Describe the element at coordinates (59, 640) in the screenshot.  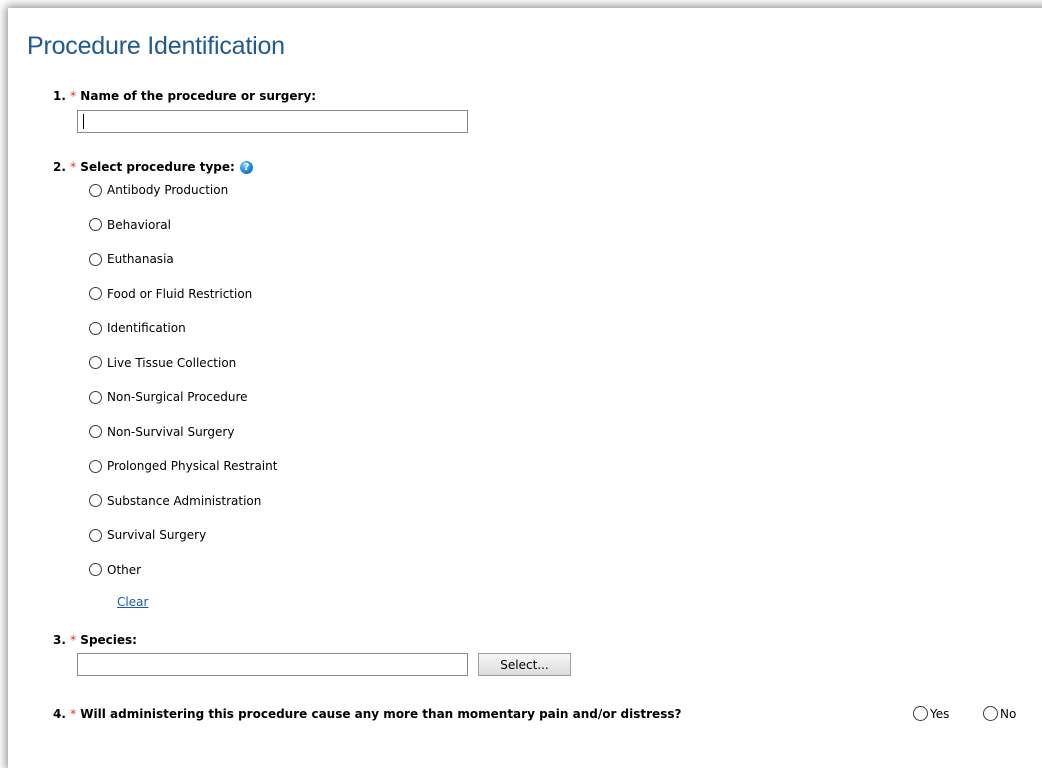
I see `q3-number: 3.` at that location.